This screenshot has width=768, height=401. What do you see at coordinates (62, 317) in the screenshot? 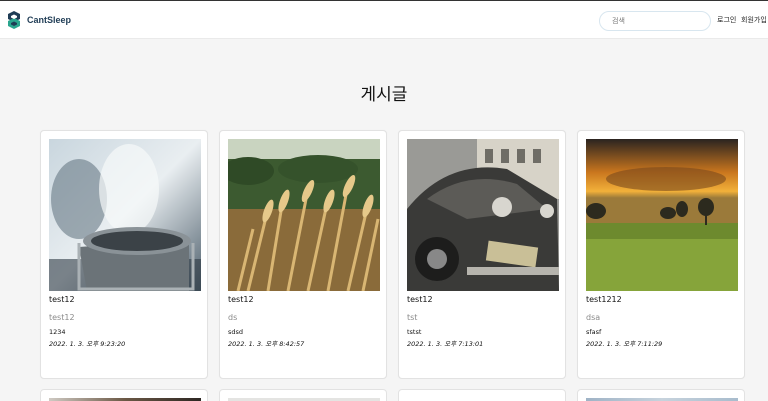
I see `post-author: test12` at bounding box center [62, 317].